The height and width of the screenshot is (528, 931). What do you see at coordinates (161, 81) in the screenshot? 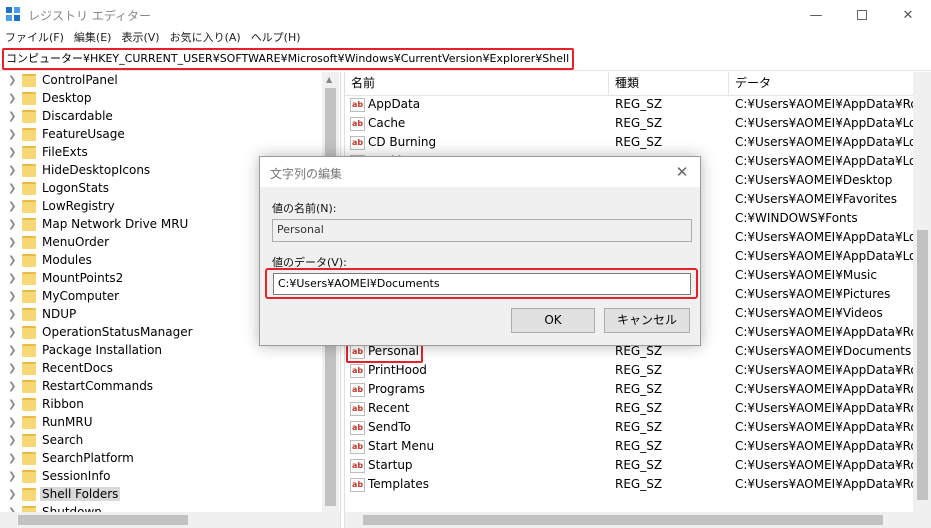
I see `tree-item: ❯ ControlPanel` at bounding box center [161, 81].